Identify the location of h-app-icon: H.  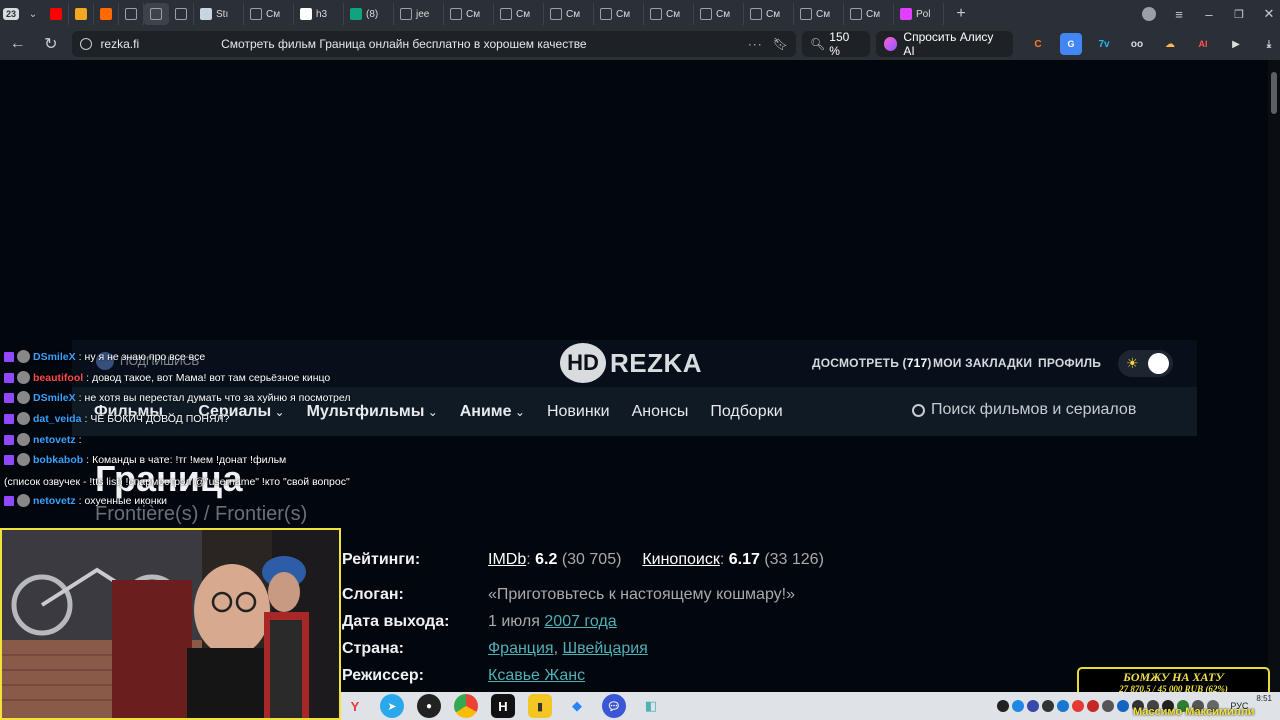
(503, 706).